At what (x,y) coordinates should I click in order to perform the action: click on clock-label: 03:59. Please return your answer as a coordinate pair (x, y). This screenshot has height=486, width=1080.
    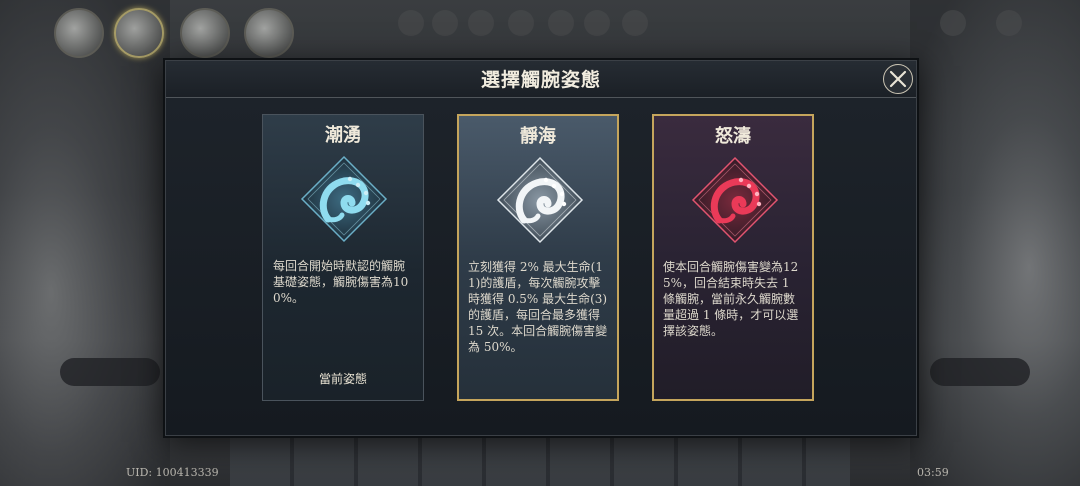
    Looking at the image, I should click on (933, 472).